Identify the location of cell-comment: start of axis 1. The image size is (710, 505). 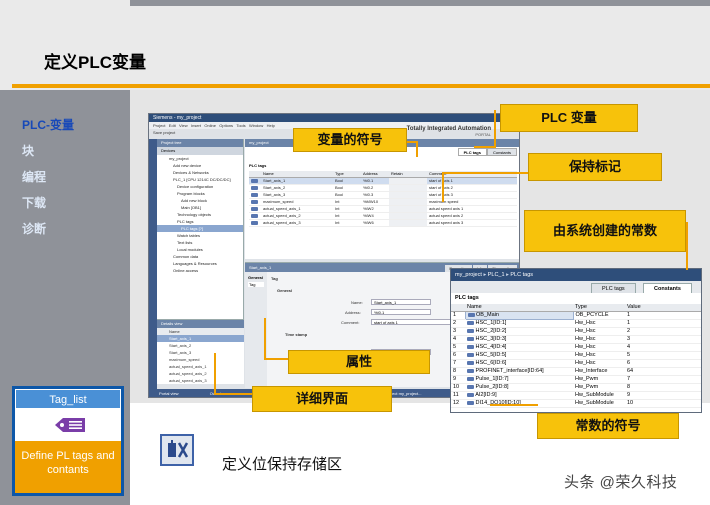
(472, 181).